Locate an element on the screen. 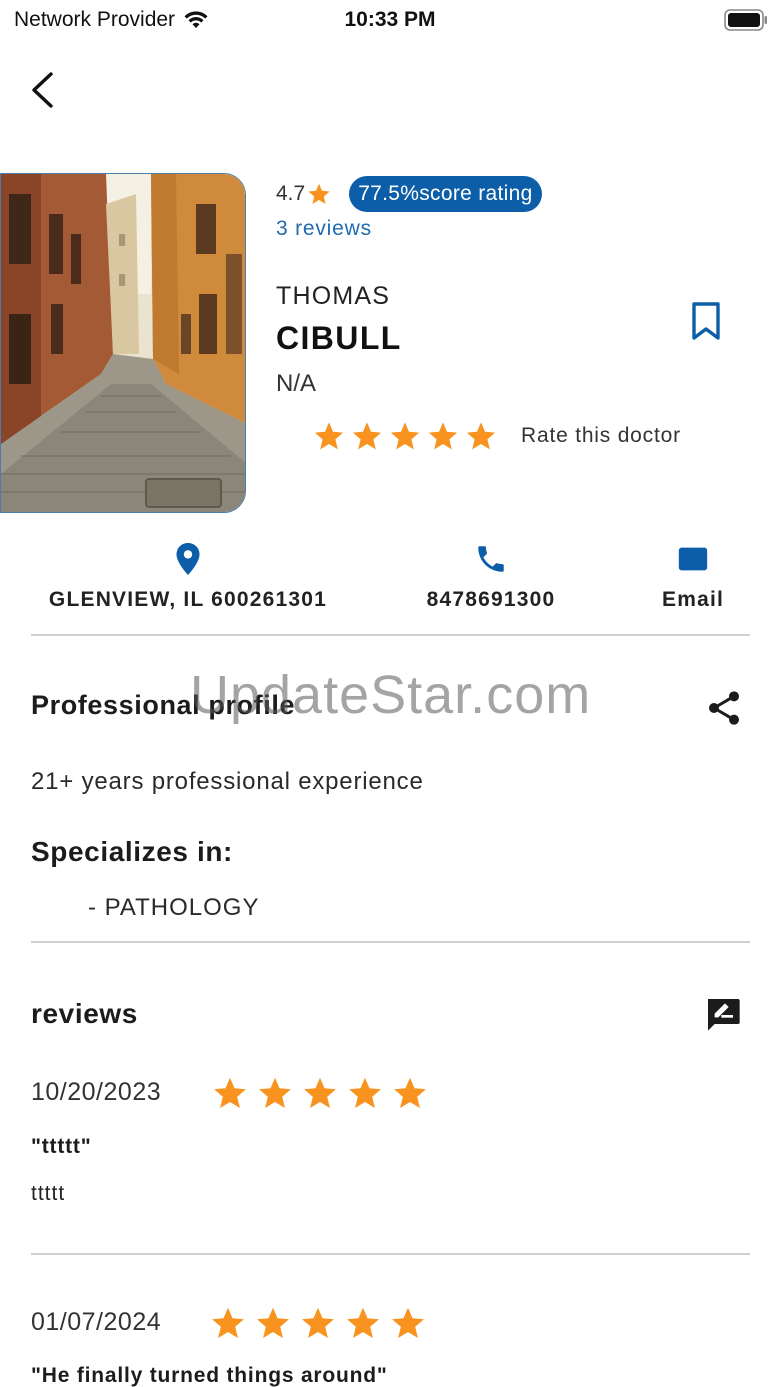  review-date: 10/20/2023 is located at coordinates (96, 1092).